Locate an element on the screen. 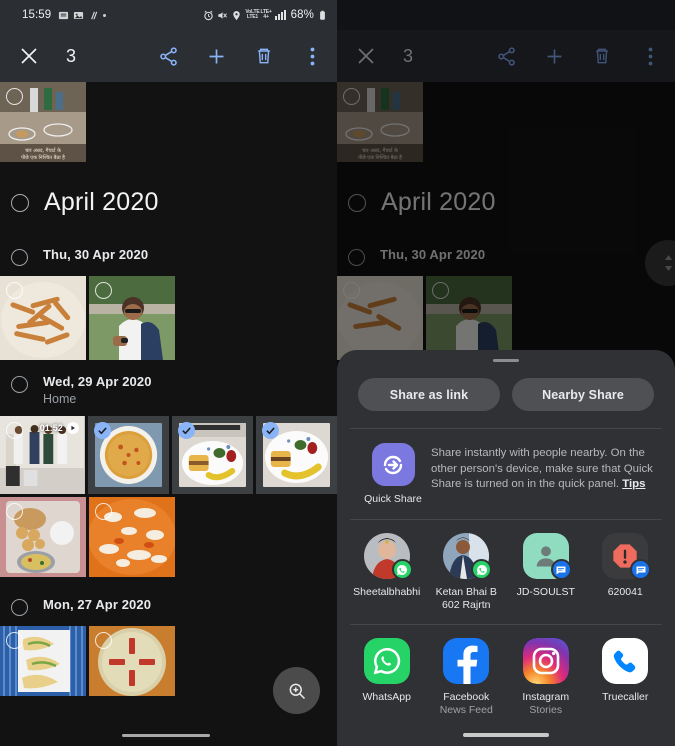 The width and height of the screenshot is (675, 746). message-icon is located at coordinates (63, 15).